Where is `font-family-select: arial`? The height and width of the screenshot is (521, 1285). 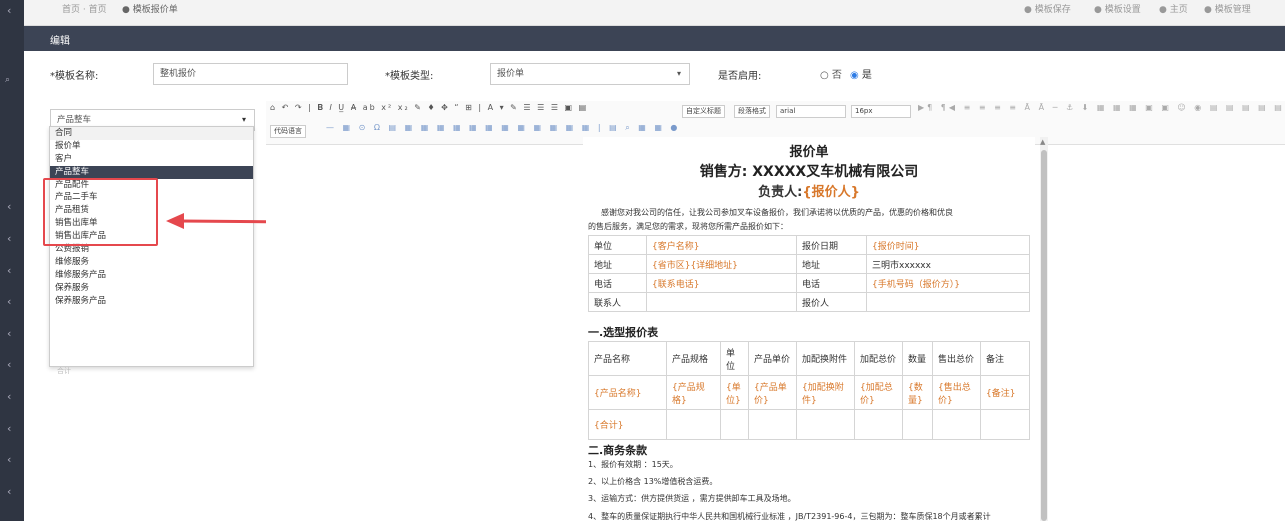 font-family-select: arial is located at coordinates (811, 111).